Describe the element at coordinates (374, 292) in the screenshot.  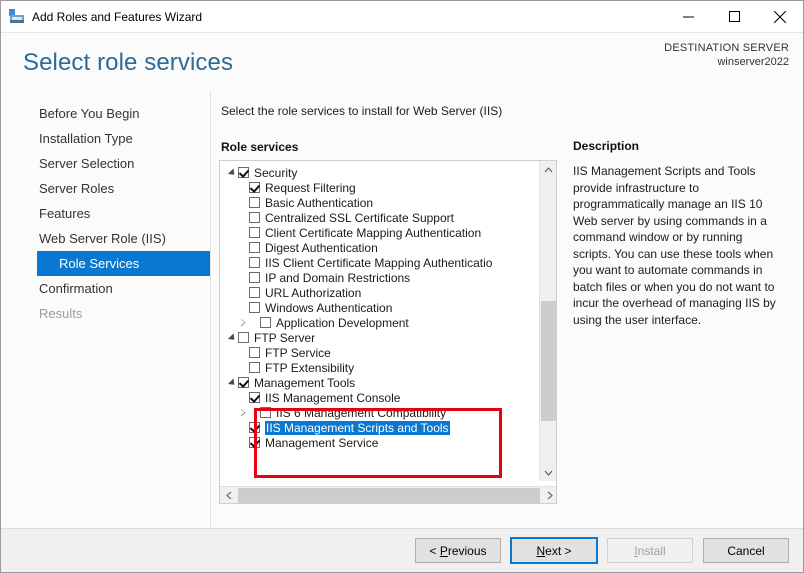
I see `tree-row: URL Authorization` at that location.